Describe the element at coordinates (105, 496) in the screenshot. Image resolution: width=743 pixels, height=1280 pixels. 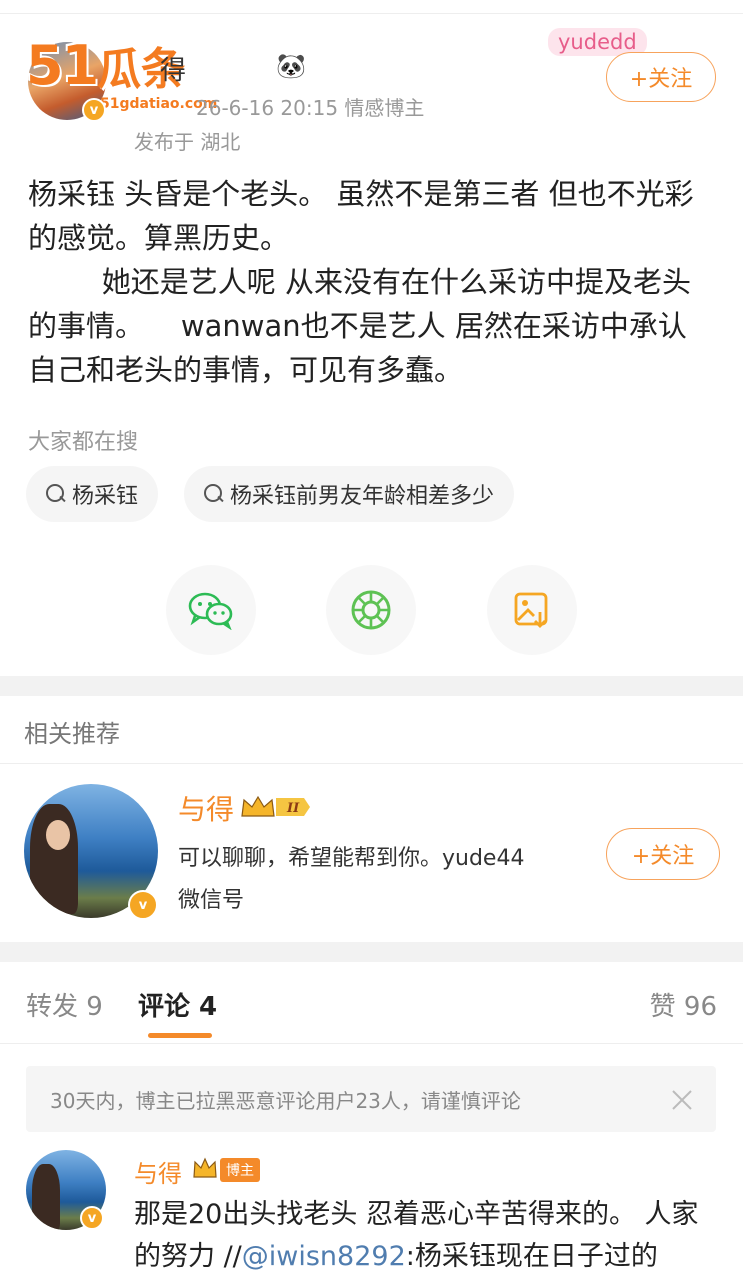
I see `search-chip-label: 杨采钰` at that location.